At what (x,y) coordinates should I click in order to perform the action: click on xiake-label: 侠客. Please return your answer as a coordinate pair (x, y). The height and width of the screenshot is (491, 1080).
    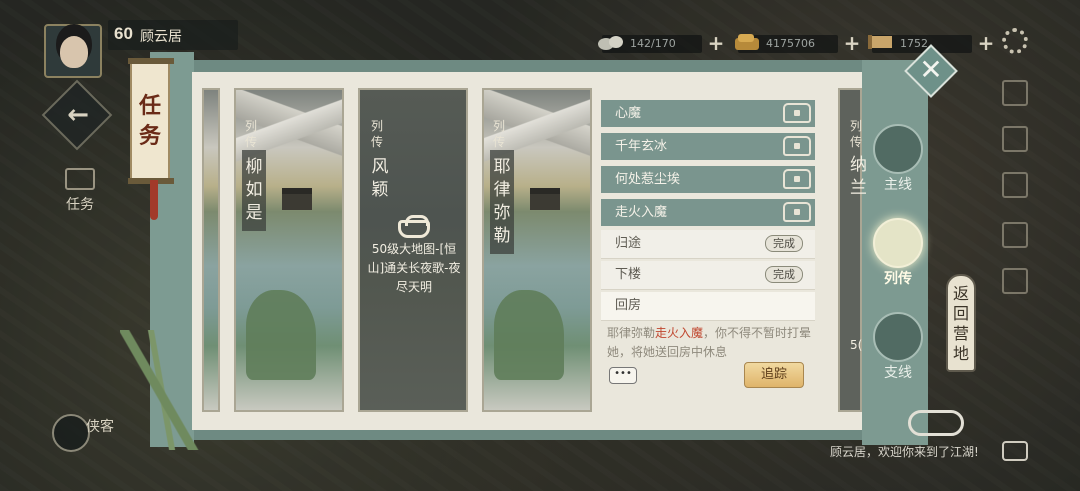
    Looking at the image, I should click on (100, 427).